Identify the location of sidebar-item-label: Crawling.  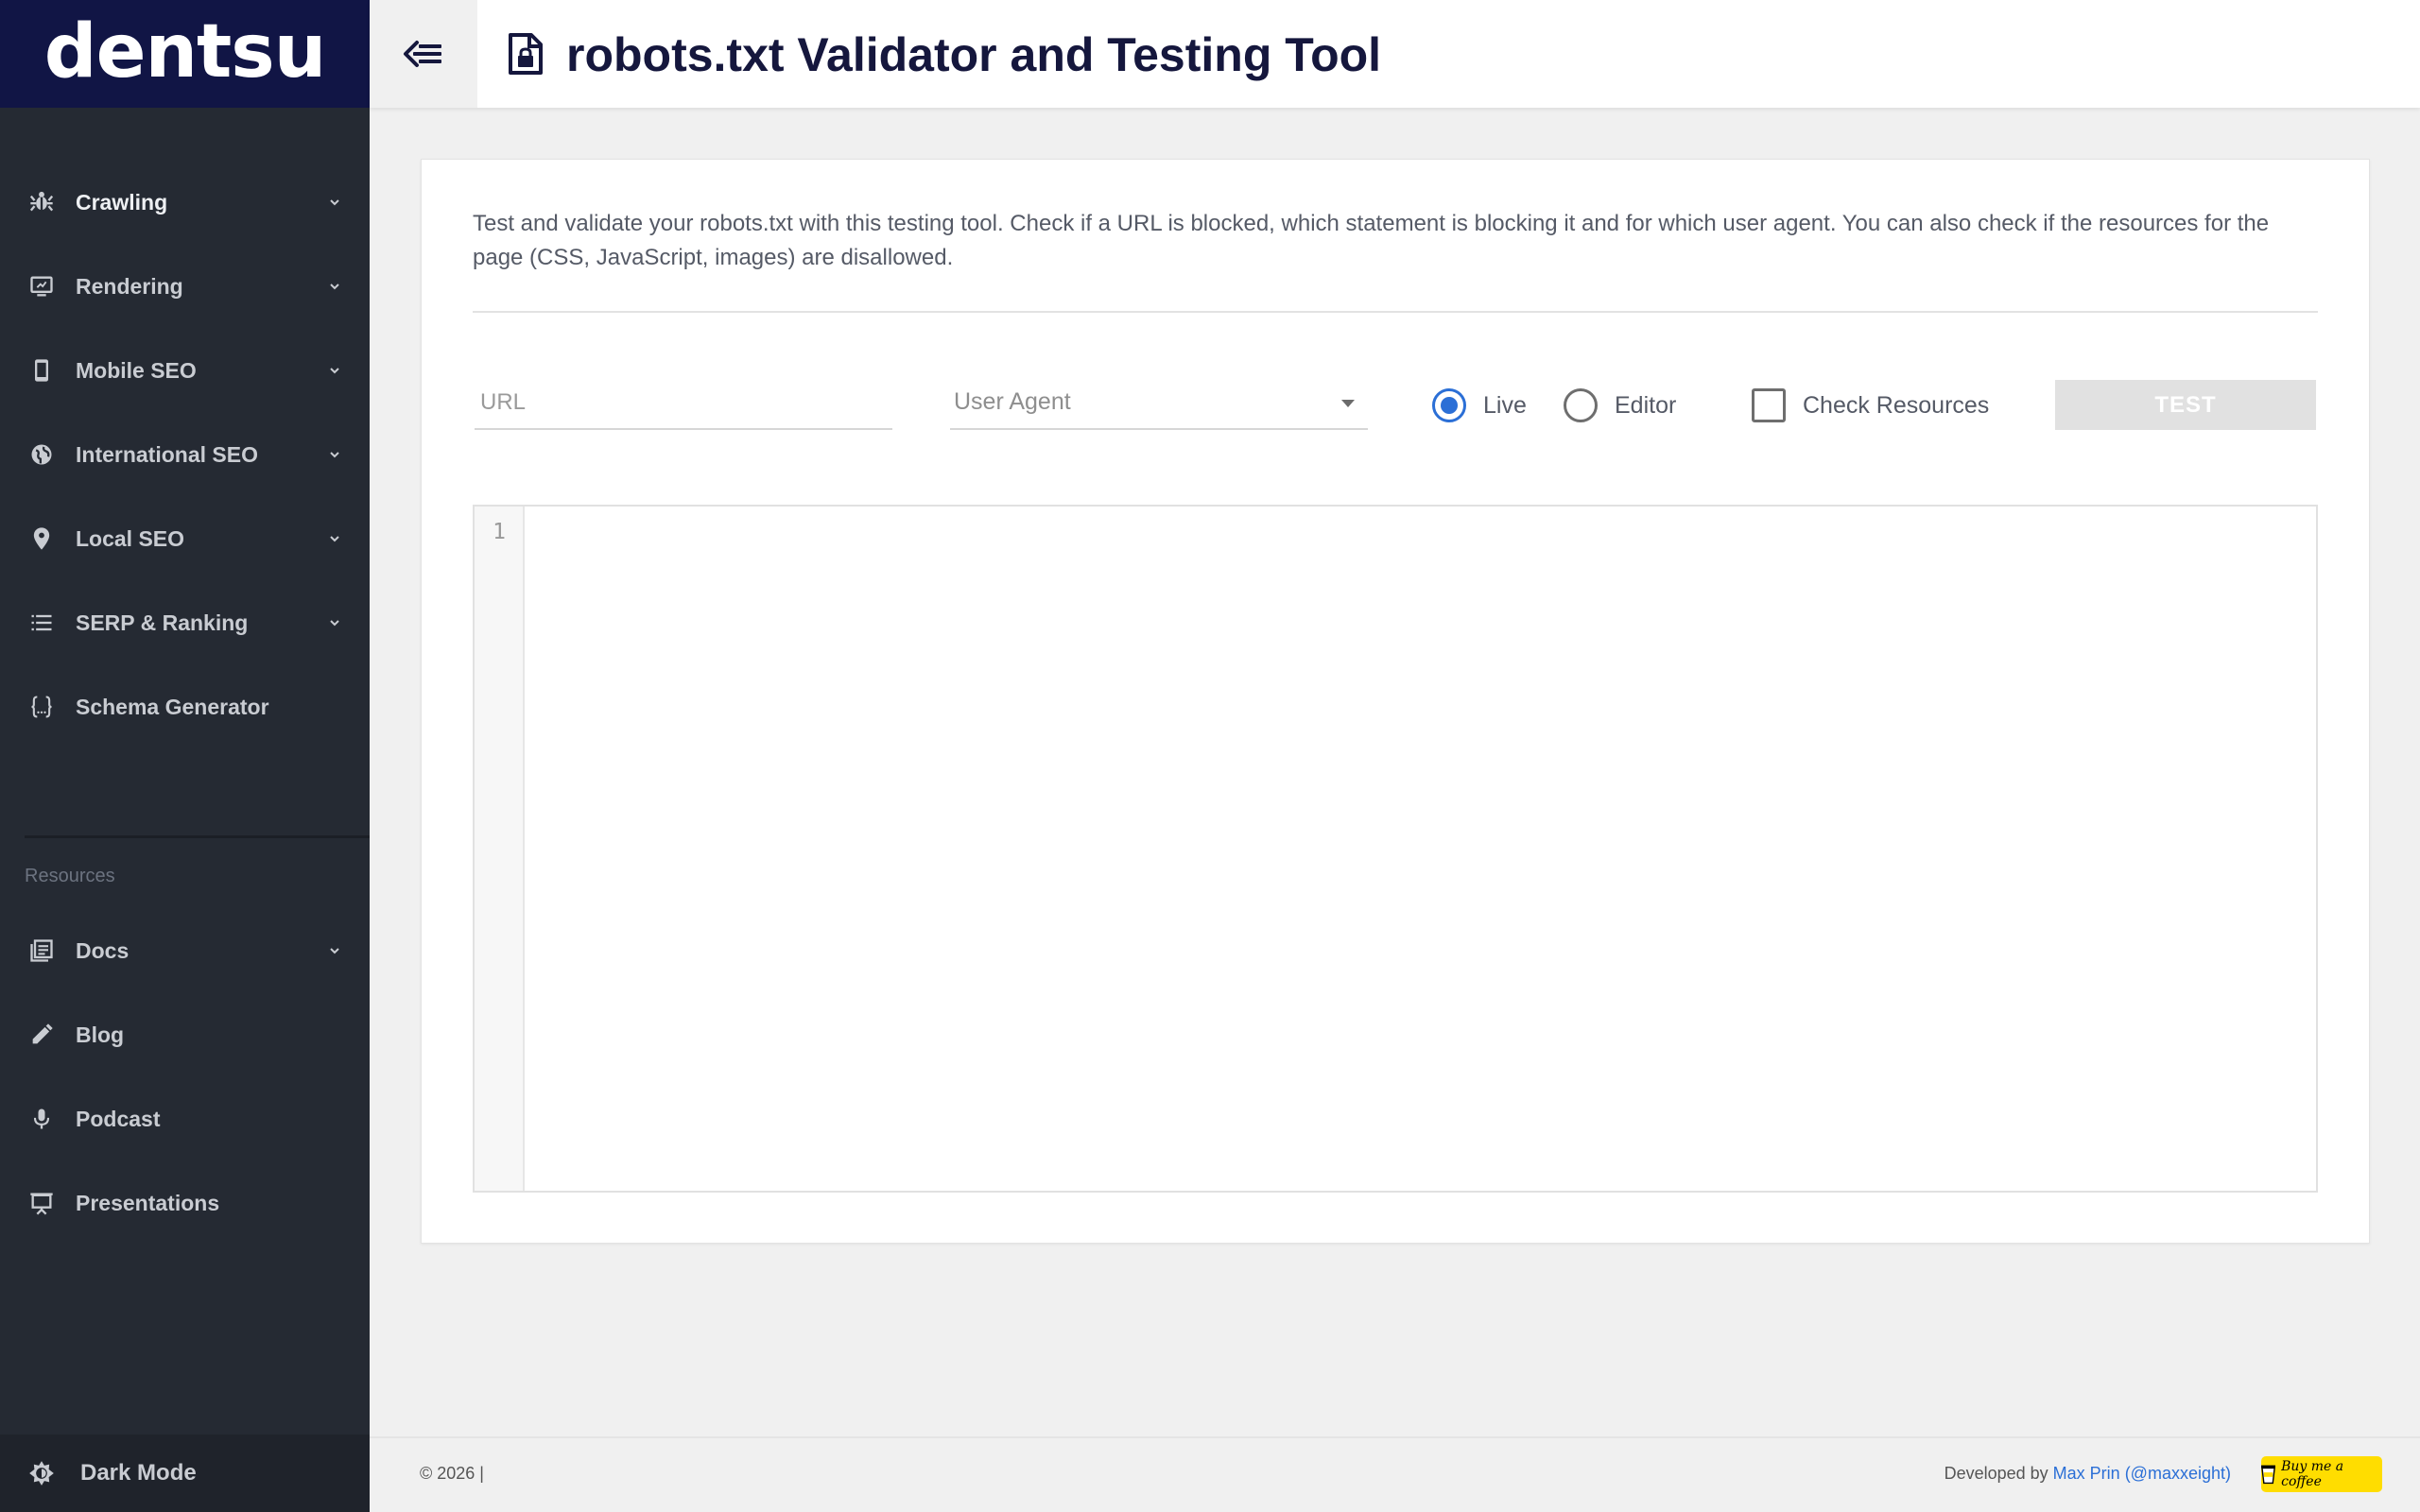
(122, 202).